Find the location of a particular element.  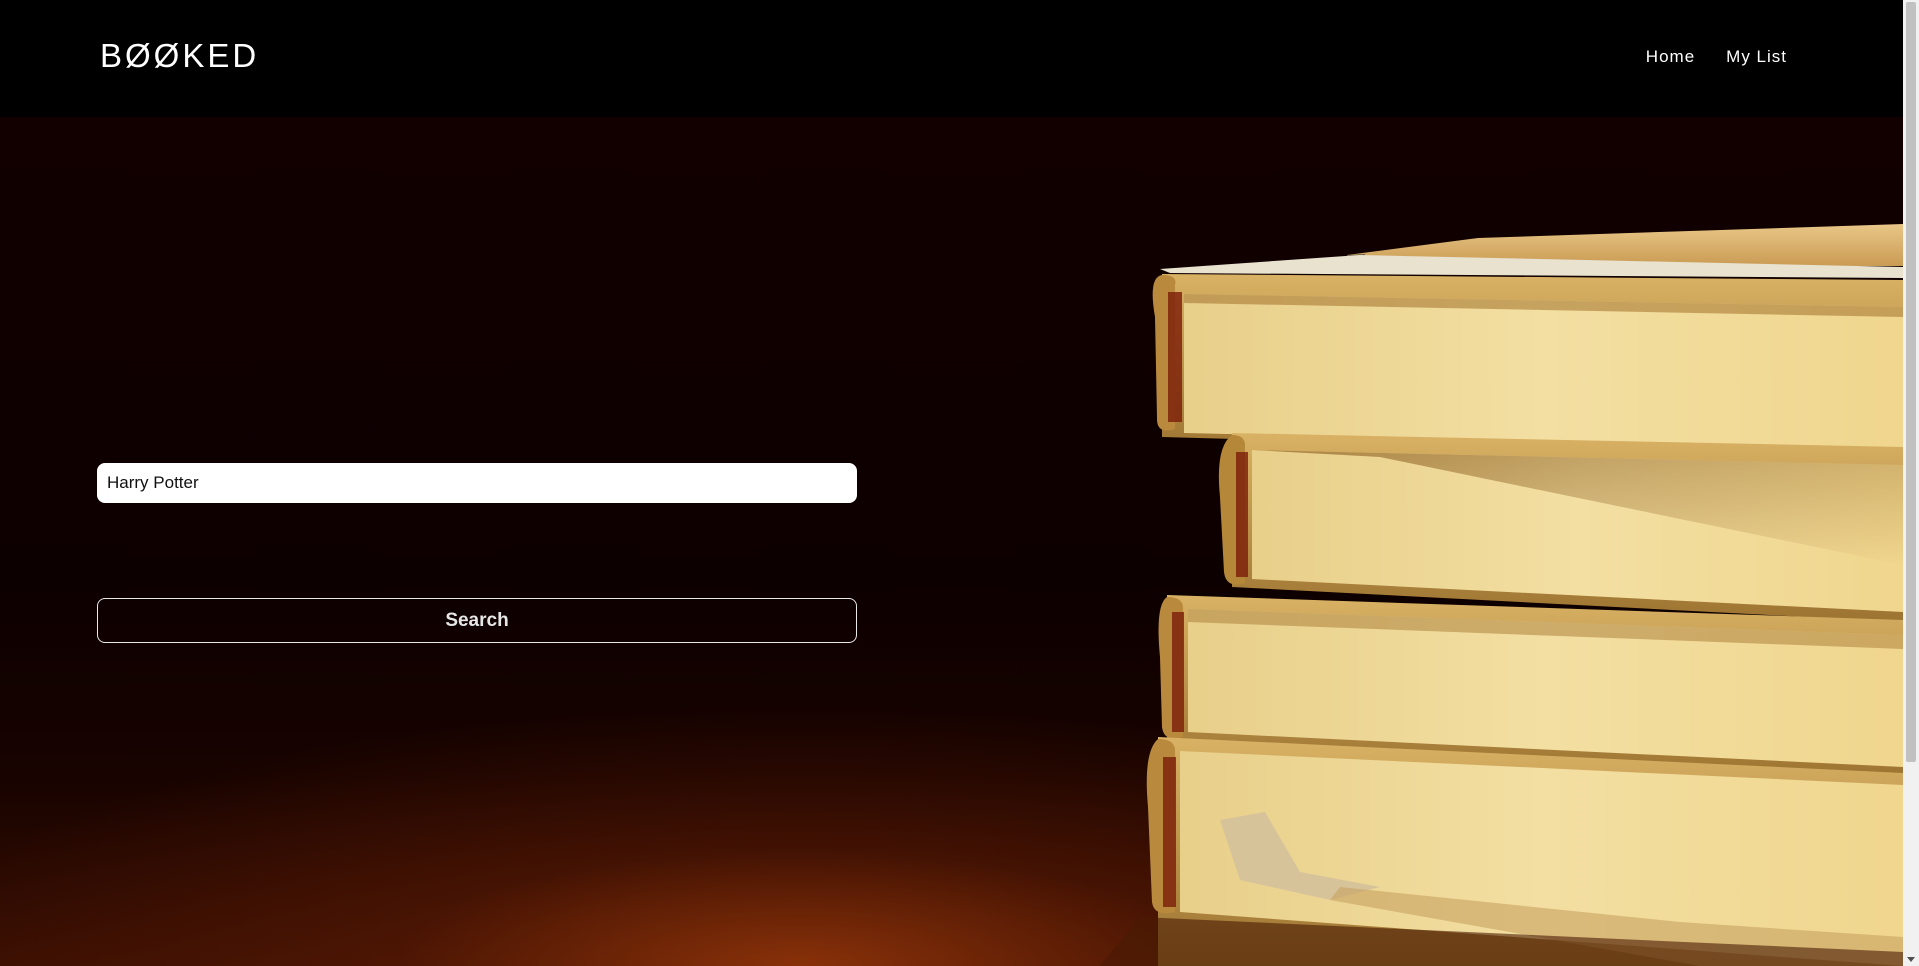

brand-logo: BØØKED is located at coordinates (179, 56).